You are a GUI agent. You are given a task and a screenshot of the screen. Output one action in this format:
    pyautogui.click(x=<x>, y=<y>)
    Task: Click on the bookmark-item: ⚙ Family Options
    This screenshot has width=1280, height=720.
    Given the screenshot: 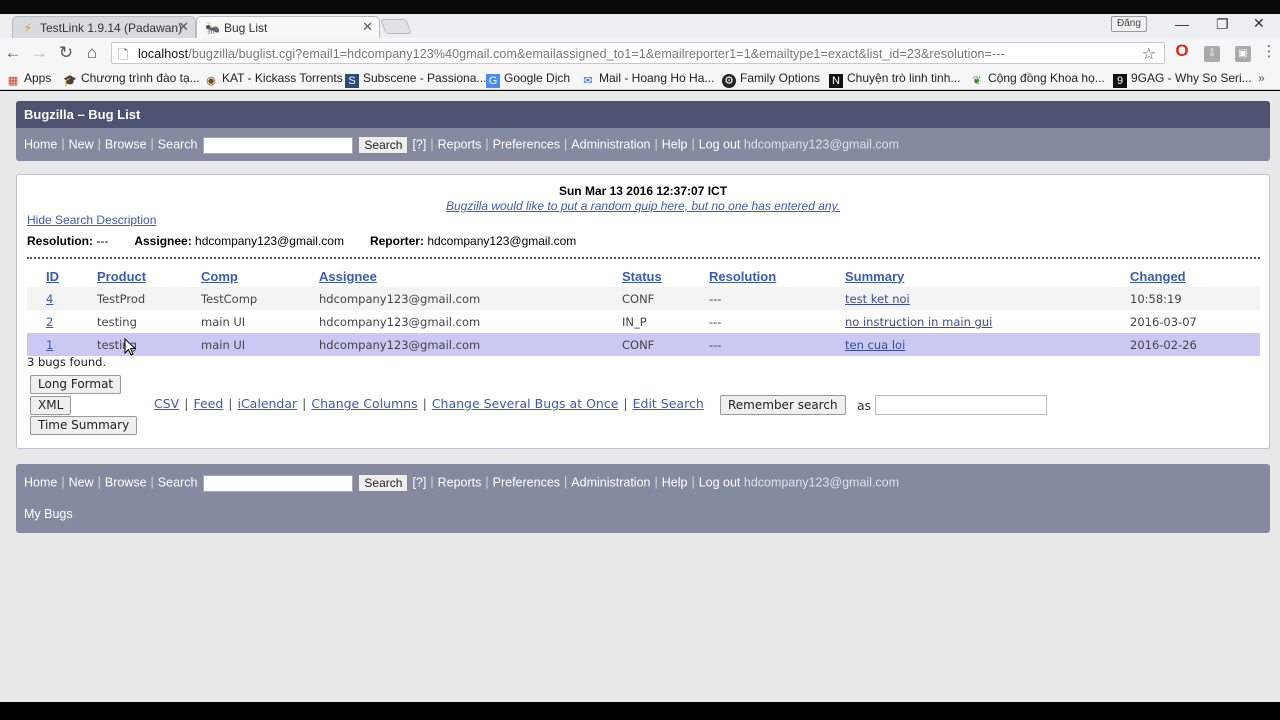 What is the action you would take?
    pyautogui.click(x=771, y=79)
    